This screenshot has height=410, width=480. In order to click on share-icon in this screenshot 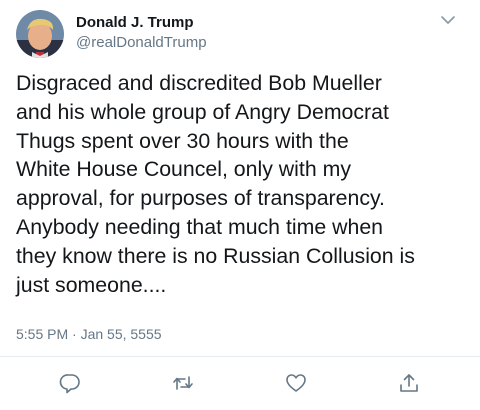, I will do `click(409, 383)`.